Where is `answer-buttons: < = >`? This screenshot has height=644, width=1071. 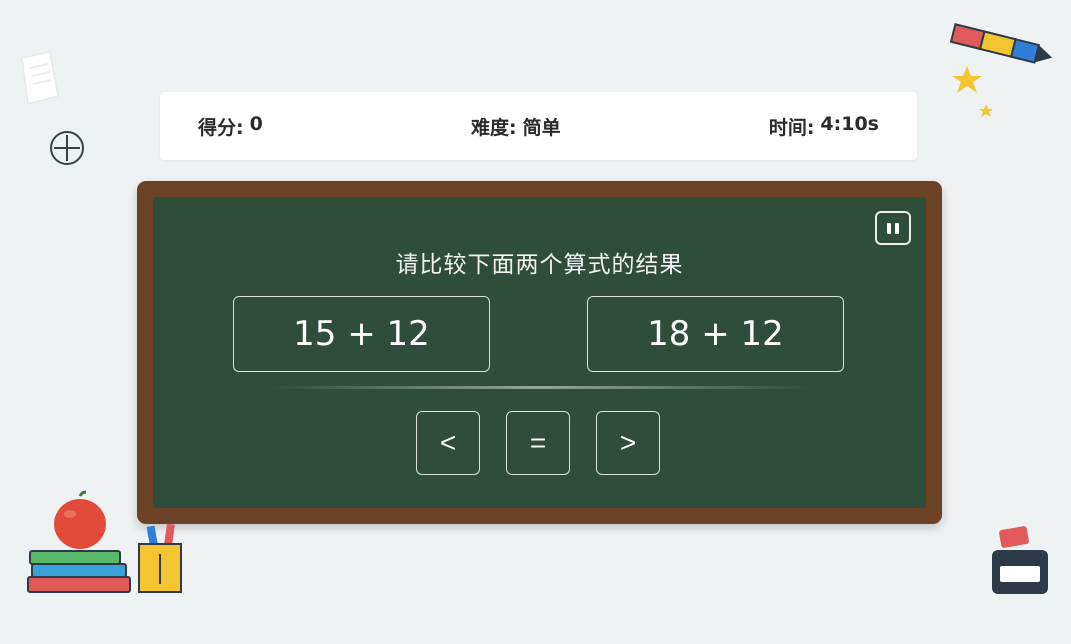 answer-buttons: < = > is located at coordinates (538, 443).